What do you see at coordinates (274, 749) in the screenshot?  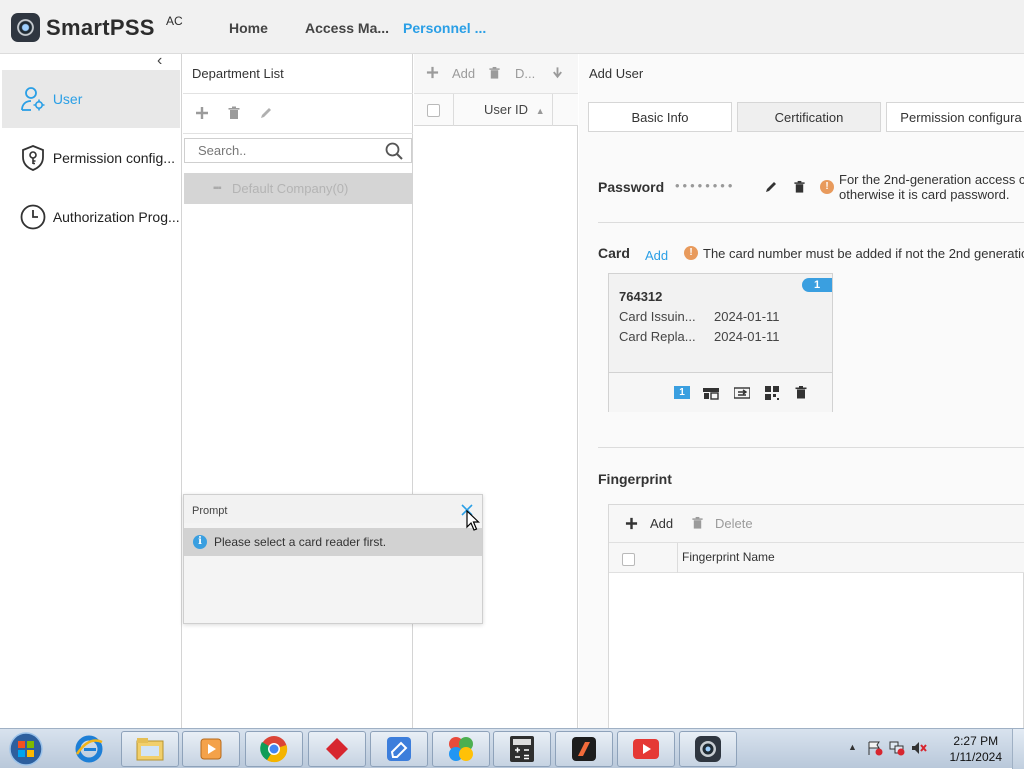 I see `chrome-icon` at bounding box center [274, 749].